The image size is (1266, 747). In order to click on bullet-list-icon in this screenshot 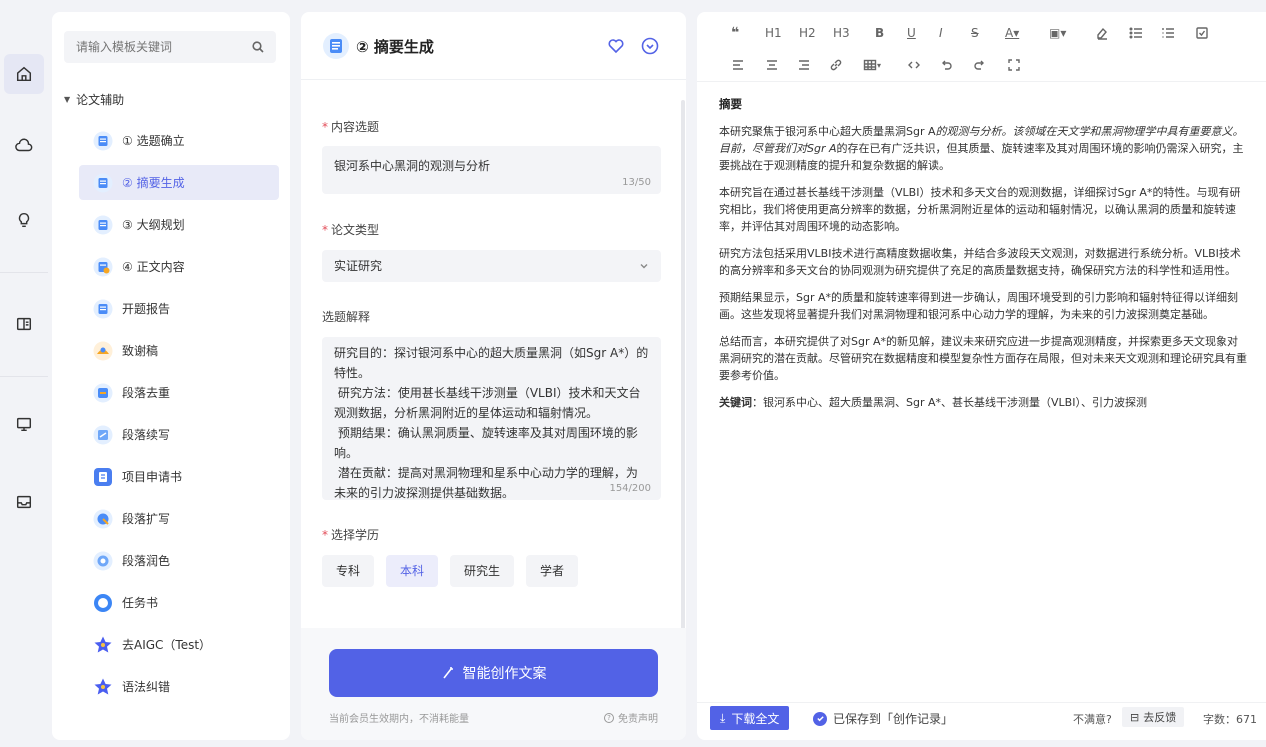, I will do `click(1136, 33)`.